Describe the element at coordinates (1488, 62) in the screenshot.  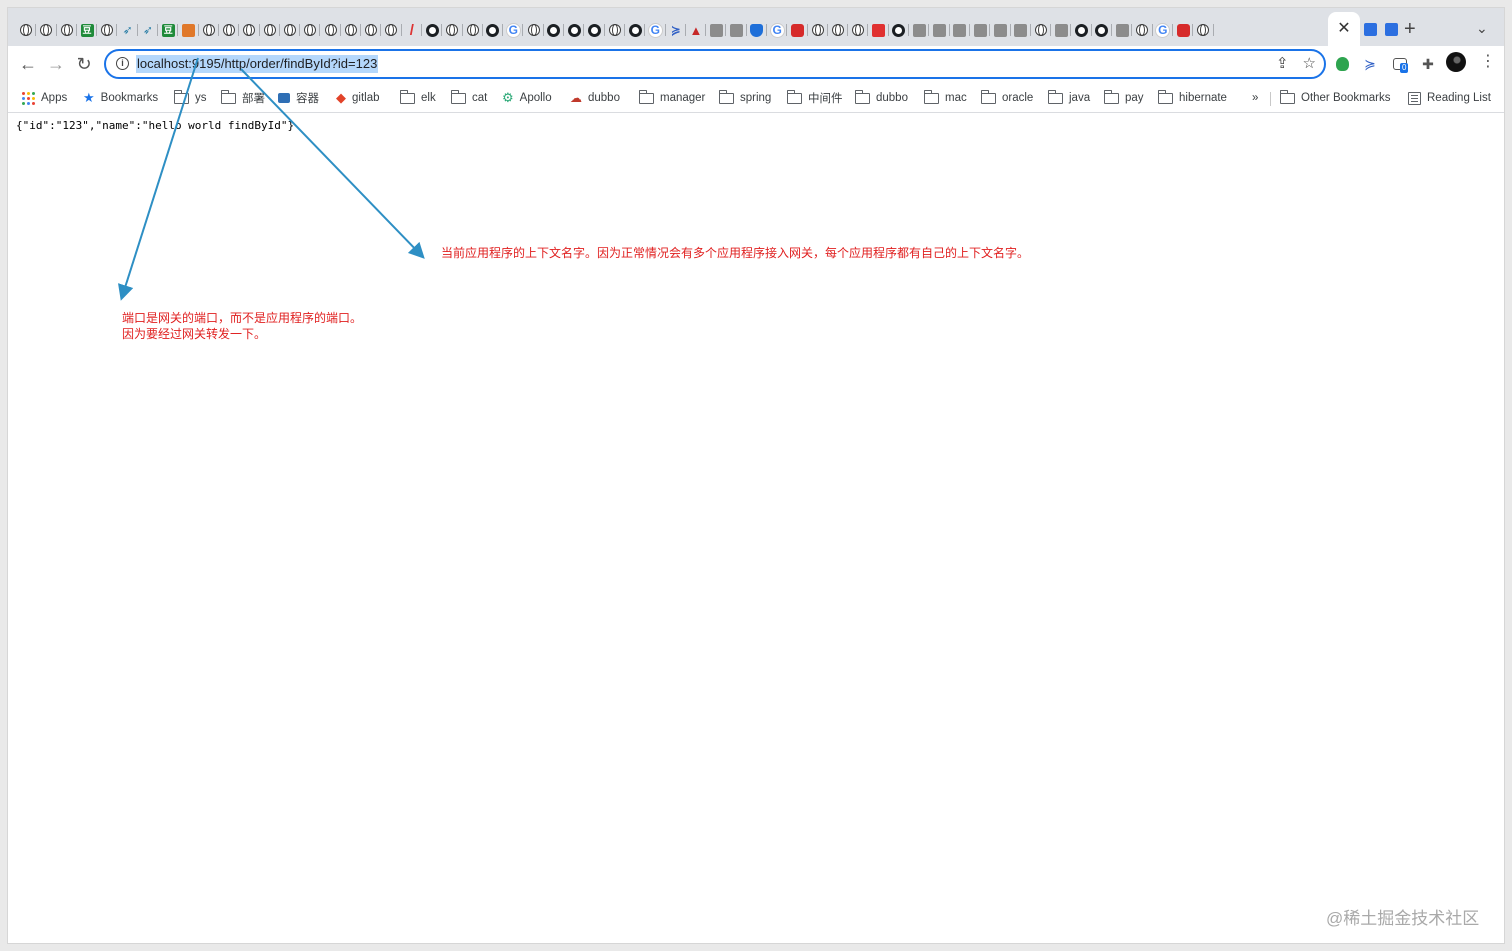
I see `browser-menu-icon: ⋮` at that location.